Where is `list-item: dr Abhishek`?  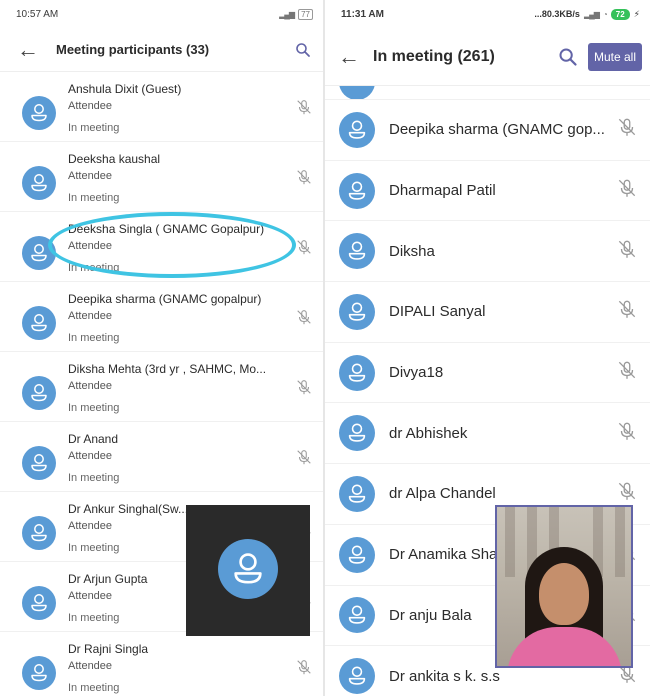
list-item: dr Abhishek is located at coordinates (487, 434).